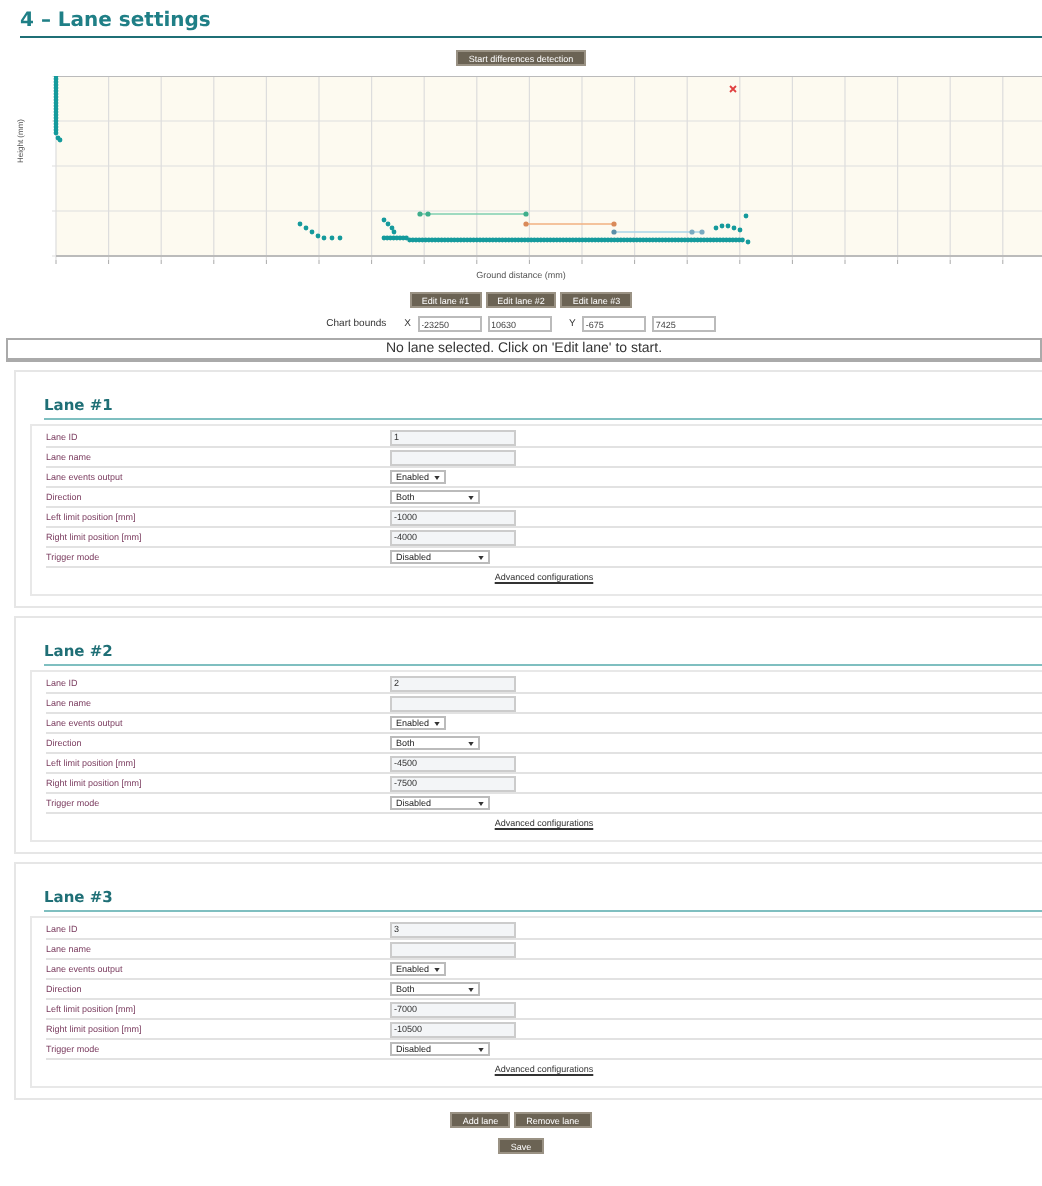 Image resolution: width=1042 pixels, height=1186 pixels. What do you see at coordinates (116, 23) in the screenshot?
I see `section-title: 4 – Lane settings` at bounding box center [116, 23].